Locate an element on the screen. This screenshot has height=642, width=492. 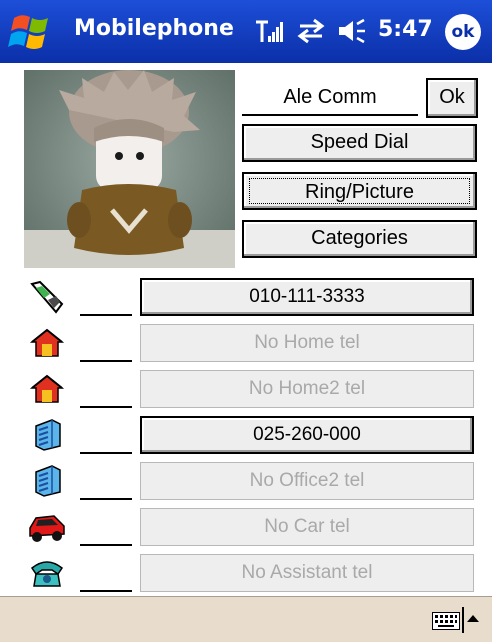
ring-picture-label: Ring/Picture is located at coordinates (359, 191).